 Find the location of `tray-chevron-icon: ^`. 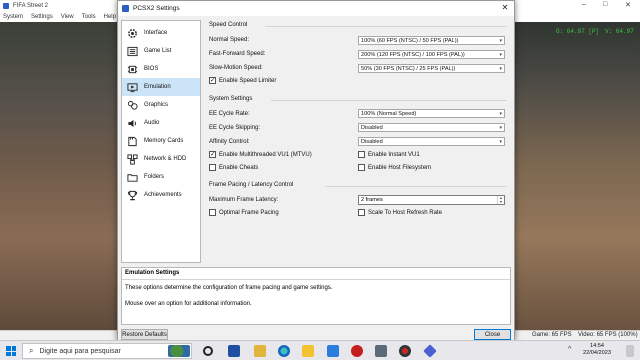

tray-chevron-icon: ^ is located at coordinates (569, 349).